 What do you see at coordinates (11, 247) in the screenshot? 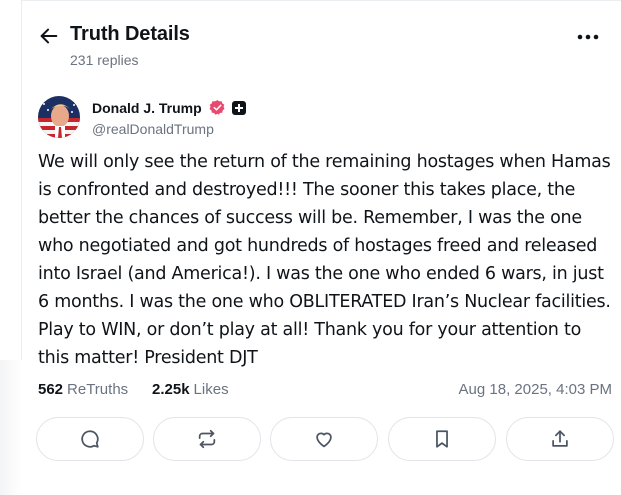
I see `left-rail` at bounding box center [11, 247].